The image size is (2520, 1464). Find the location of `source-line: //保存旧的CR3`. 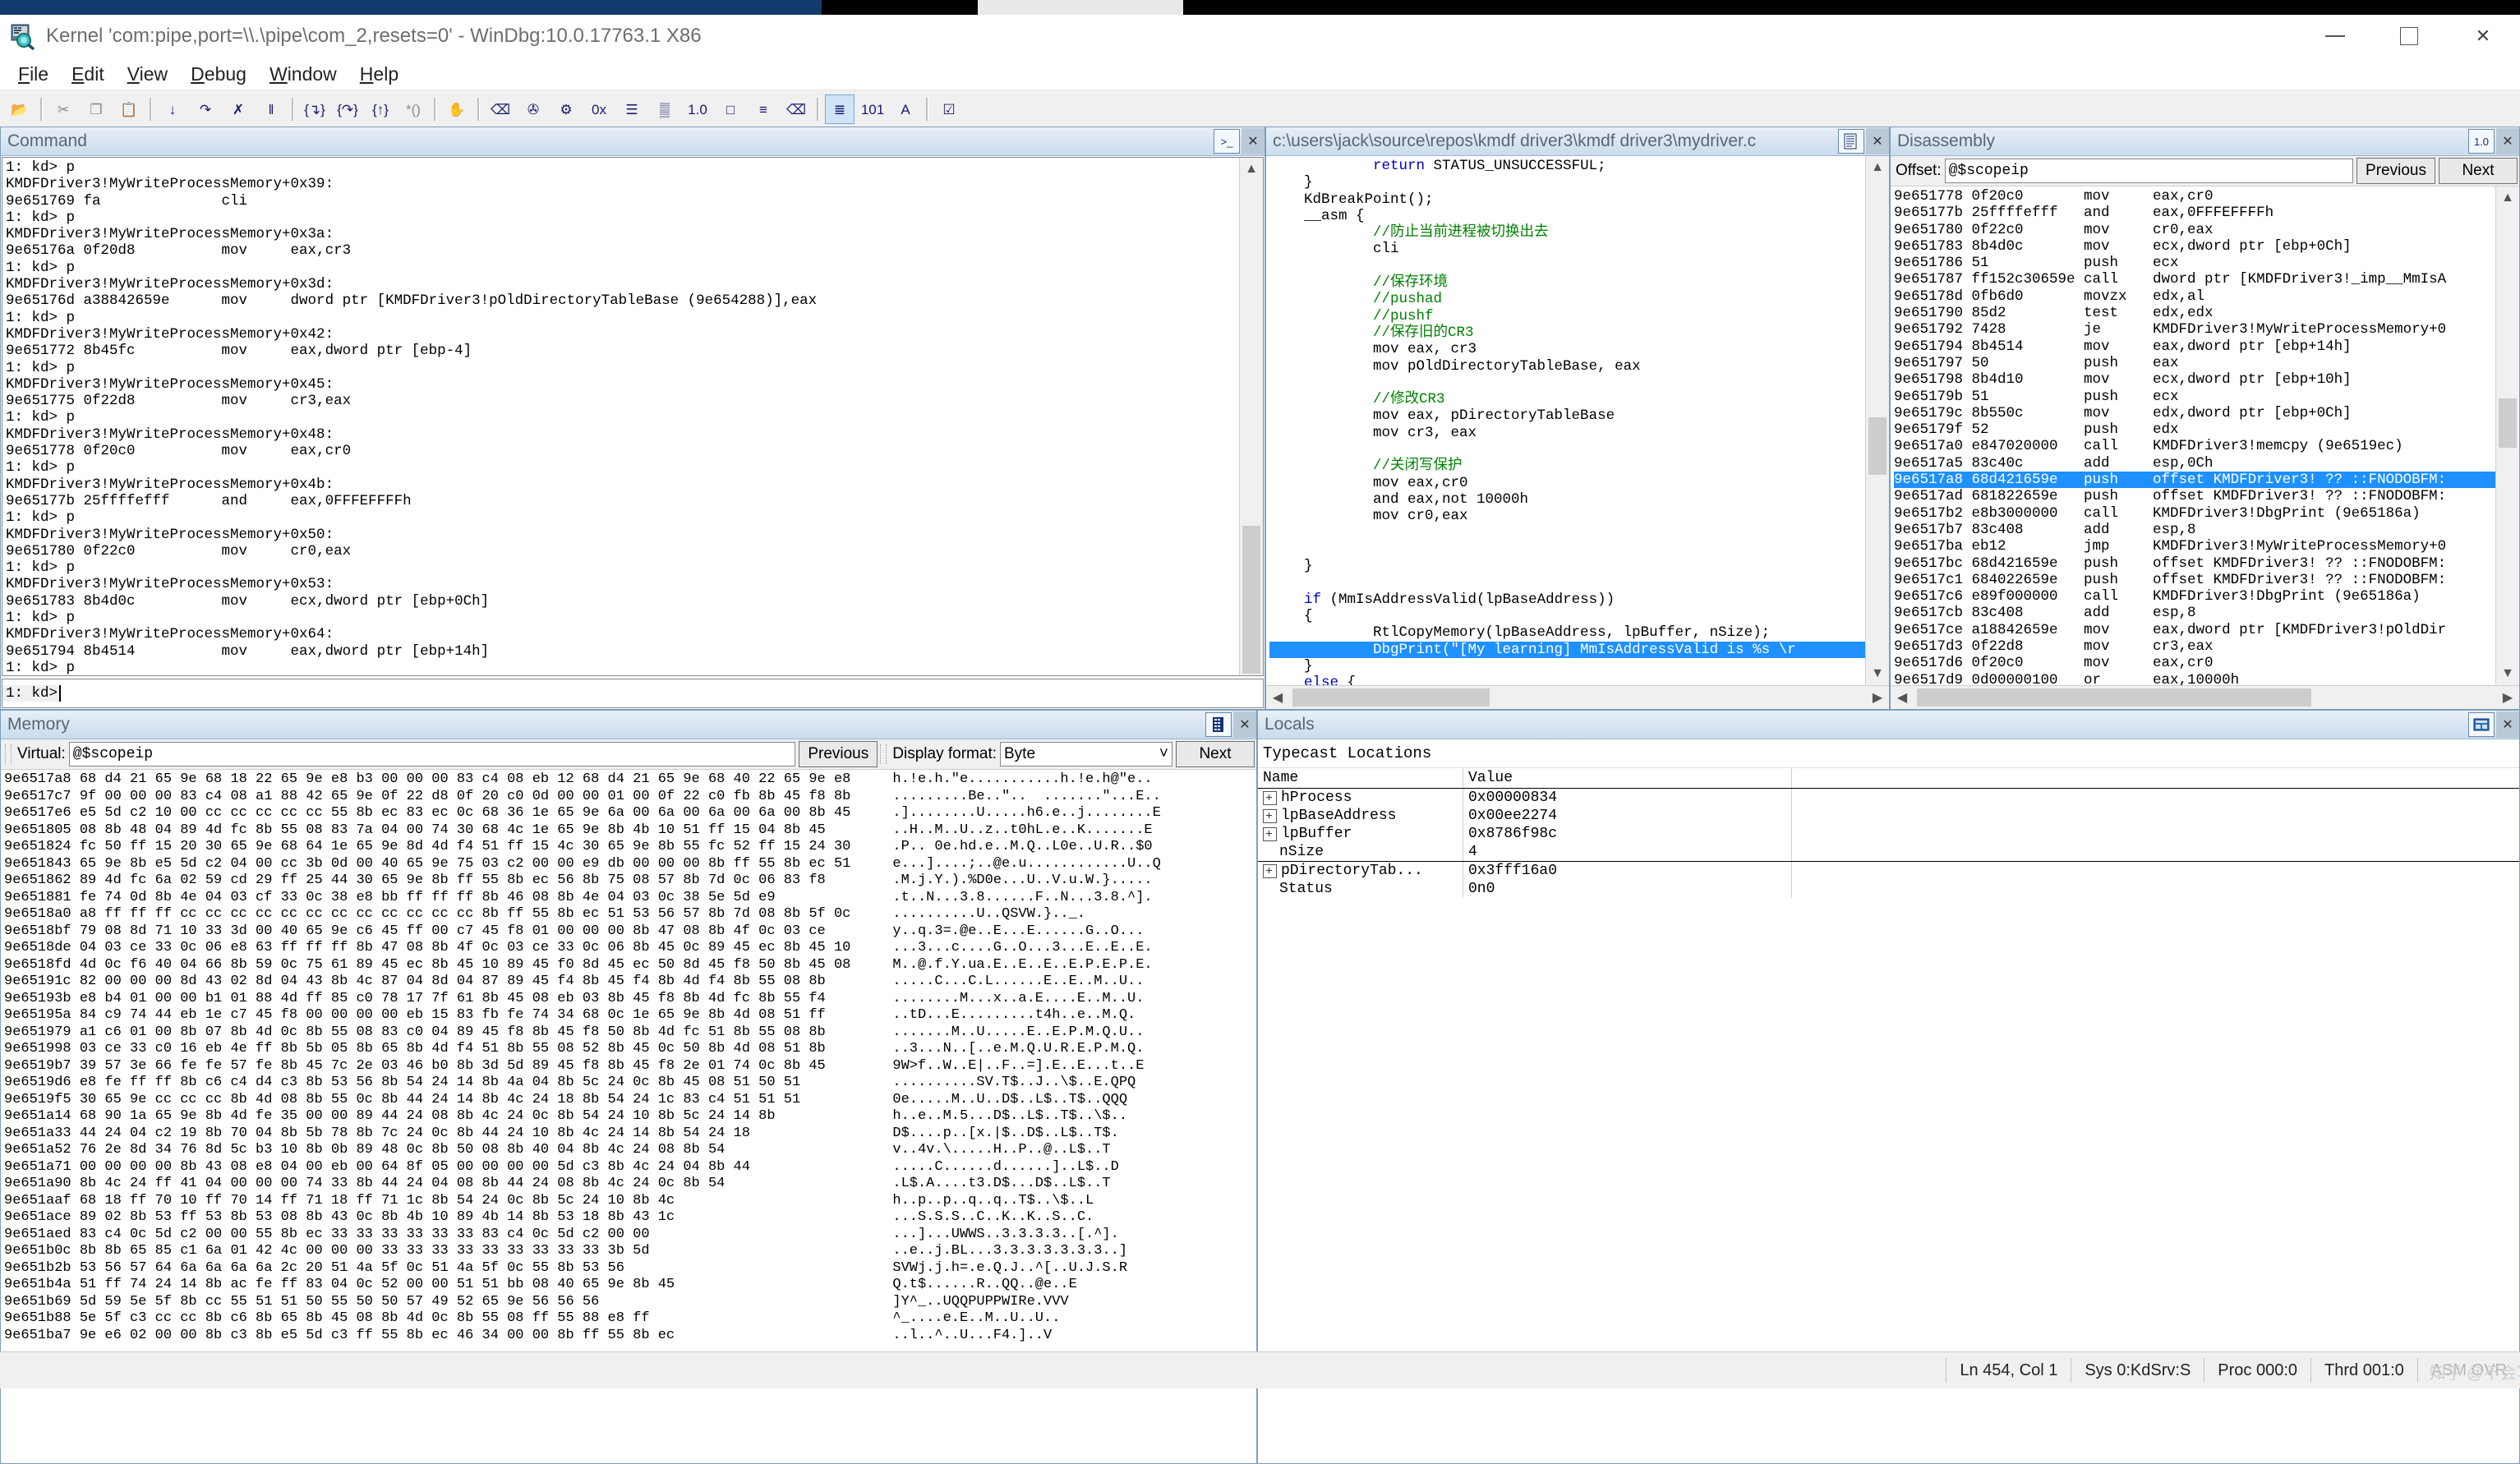

source-line: //保存旧的CR3 is located at coordinates (1567, 333).